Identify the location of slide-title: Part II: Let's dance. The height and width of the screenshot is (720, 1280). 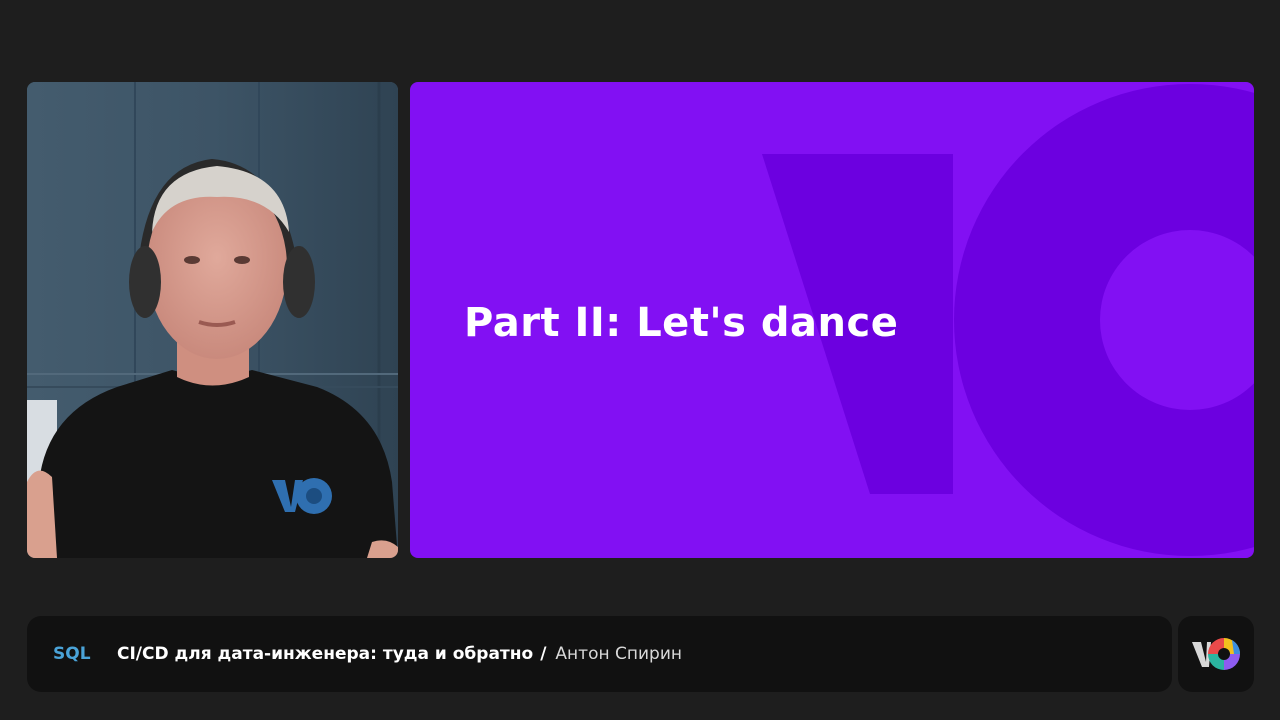
(681, 323).